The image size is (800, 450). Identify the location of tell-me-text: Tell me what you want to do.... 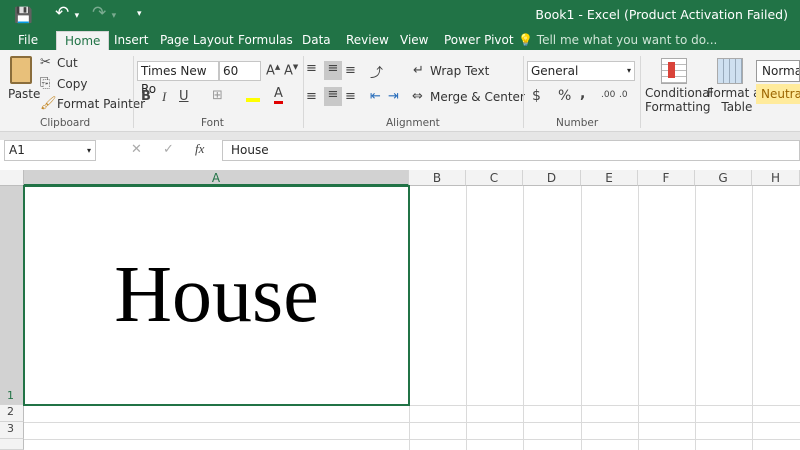
(627, 40).